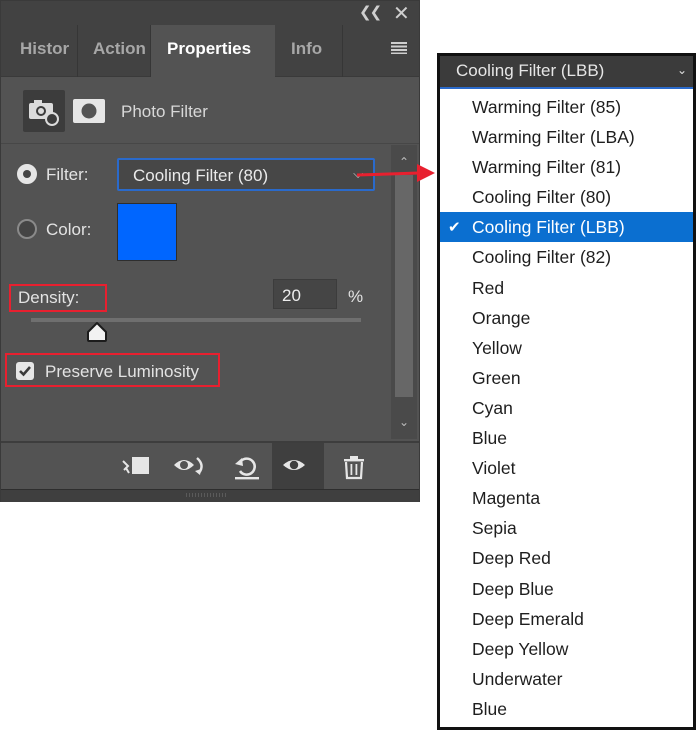 Image resolution: width=700 pixels, height=738 pixels. Describe the element at coordinates (566, 528) in the screenshot. I see `dropdown-option: Sepia` at that location.